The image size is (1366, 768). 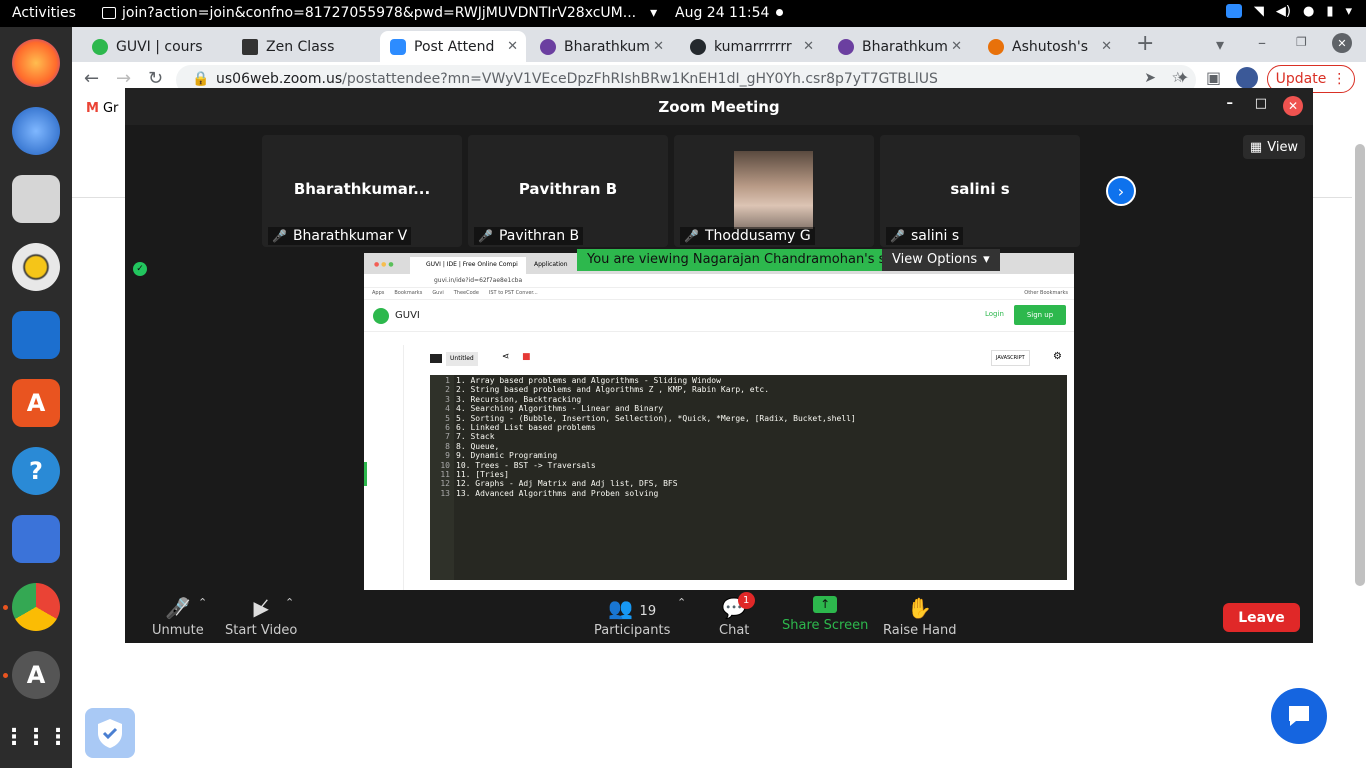 I want to click on participant-tile: Bharathkumar... 🎤 Bharathkumar V, so click(x=362, y=191).